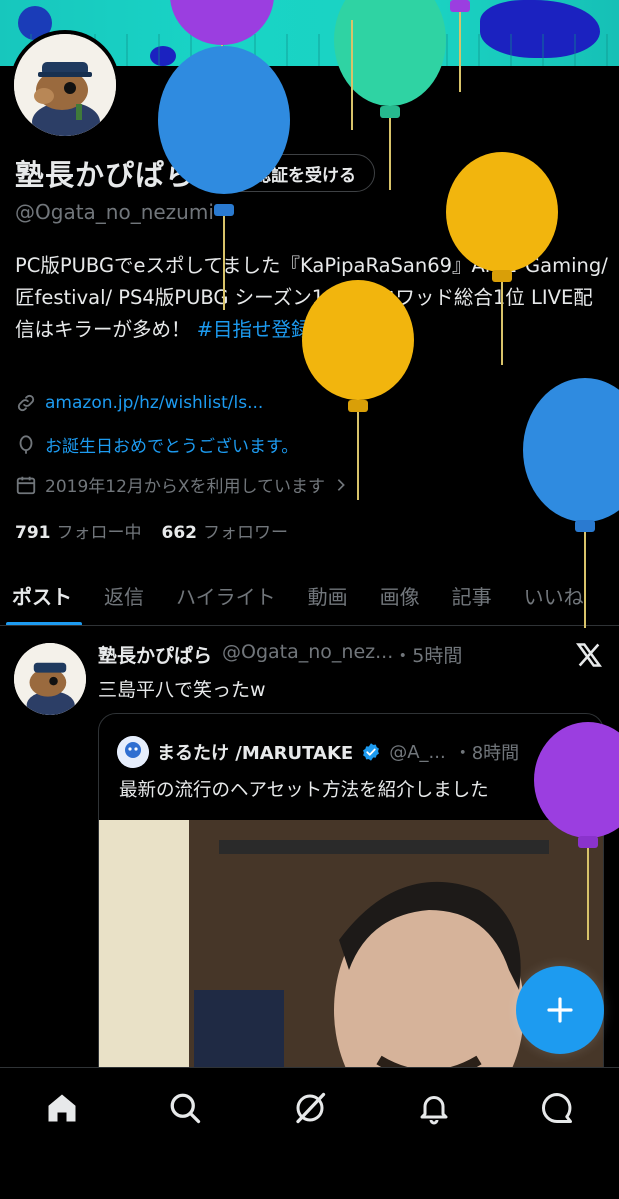  Describe the element at coordinates (428, 656) in the screenshot. I see `post-time: ・5時間` at that location.